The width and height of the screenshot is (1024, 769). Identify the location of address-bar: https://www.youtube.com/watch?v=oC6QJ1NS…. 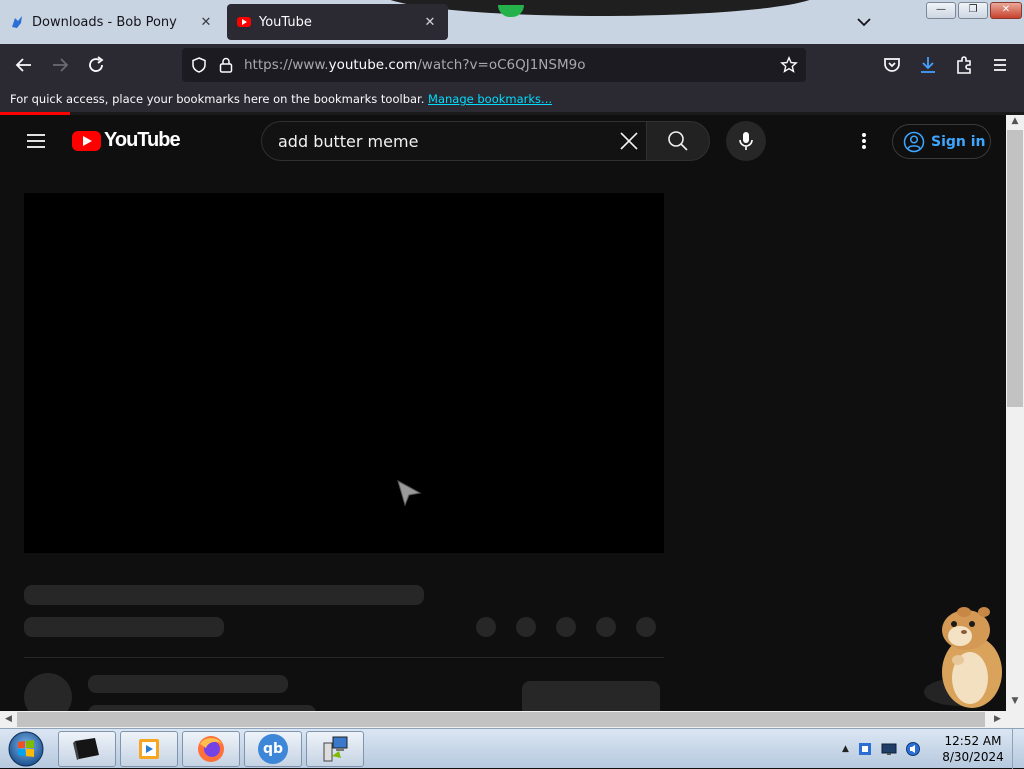
(494, 65).